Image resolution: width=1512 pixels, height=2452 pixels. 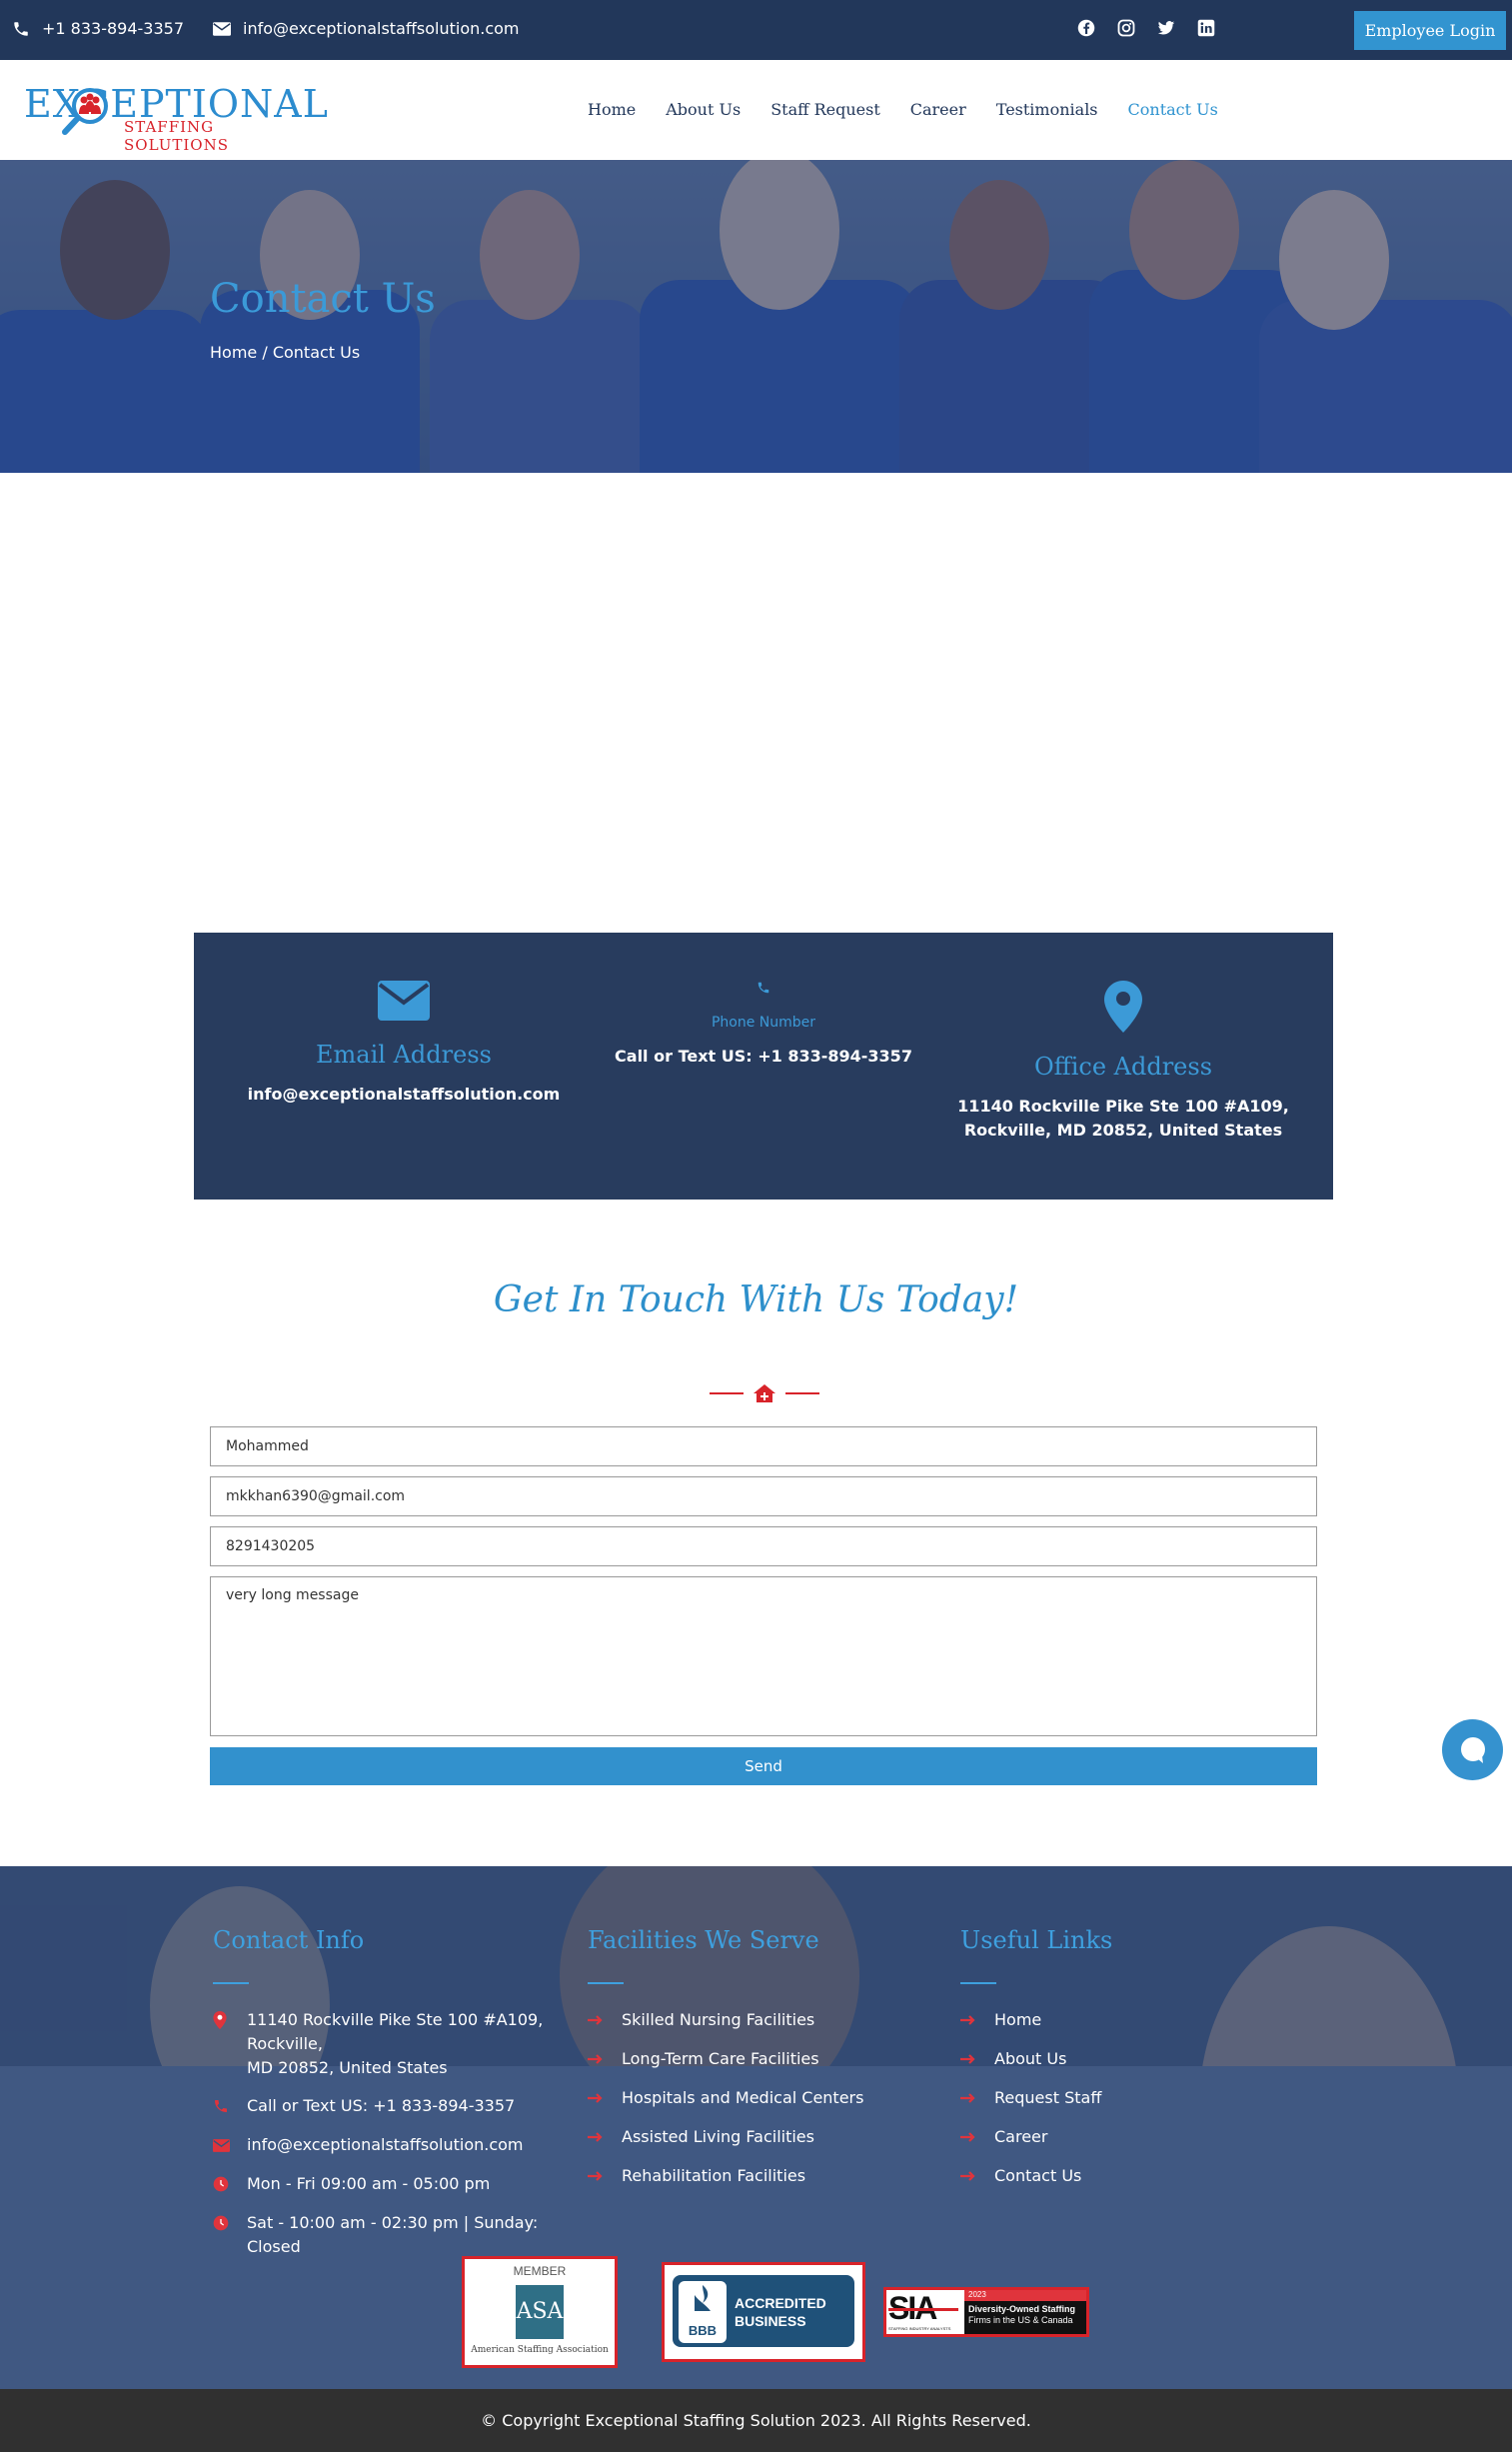 What do you see at coordinates (714, 2175) in the screenshot?
I see `facility-label: Rehabilitation Facilities` at bounding box center [714, 2175].